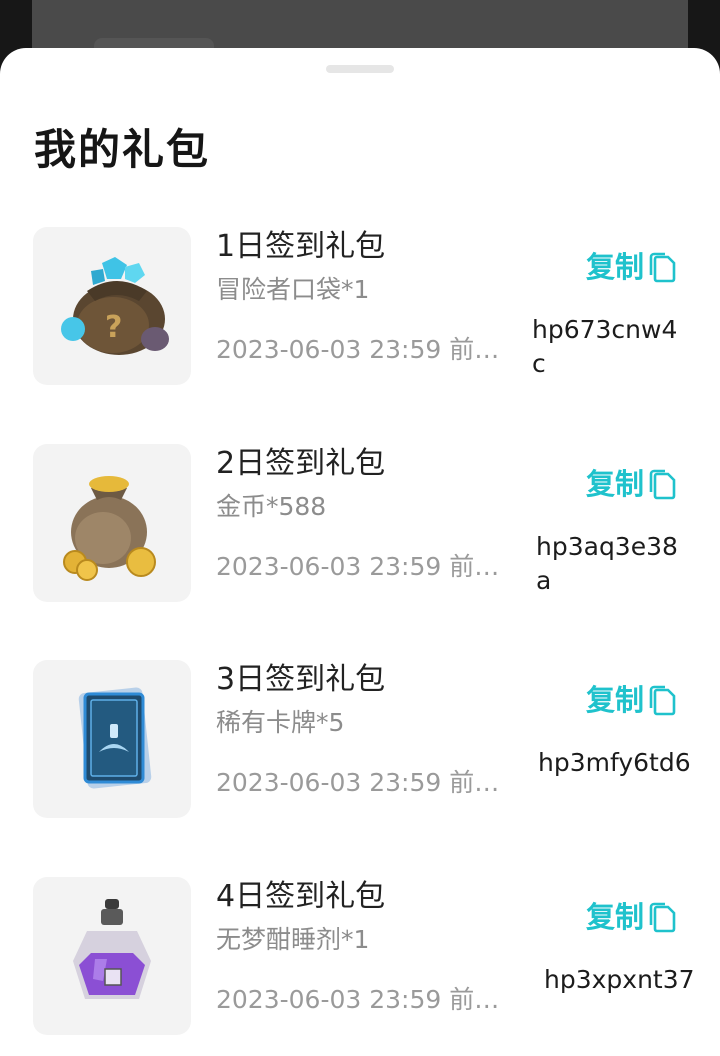  Describe the element at coordinates (271, 506) in the screenshot. I see `gift-content: 金币*588` at that location.